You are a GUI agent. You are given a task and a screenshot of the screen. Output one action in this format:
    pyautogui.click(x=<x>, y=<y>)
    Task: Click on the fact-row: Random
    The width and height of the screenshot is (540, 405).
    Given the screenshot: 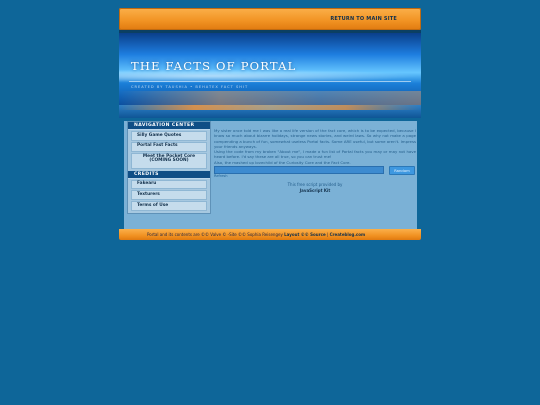 What is the action you would take?
    pyautogui.click(x=315, y=171)
    